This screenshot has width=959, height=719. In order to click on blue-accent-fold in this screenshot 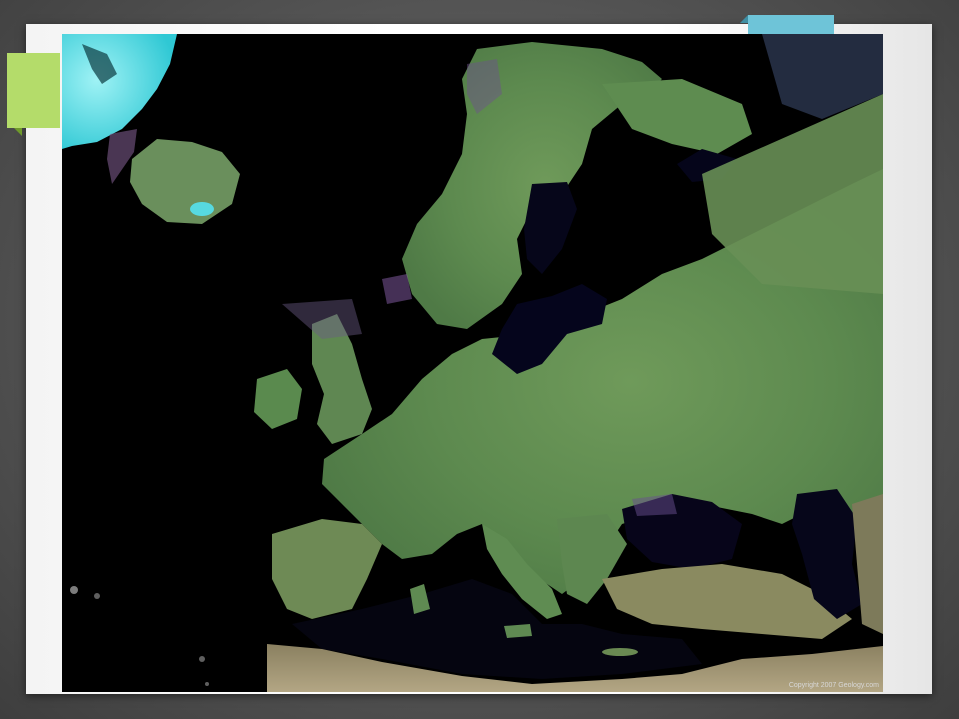, I will do `click(744, 19)`.